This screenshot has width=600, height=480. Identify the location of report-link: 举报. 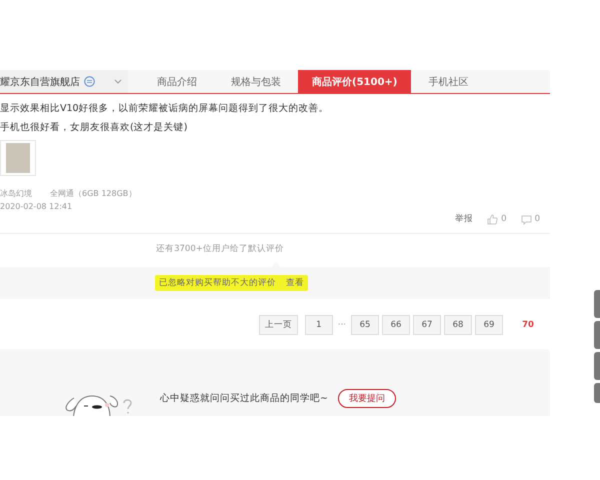
(464, 219).